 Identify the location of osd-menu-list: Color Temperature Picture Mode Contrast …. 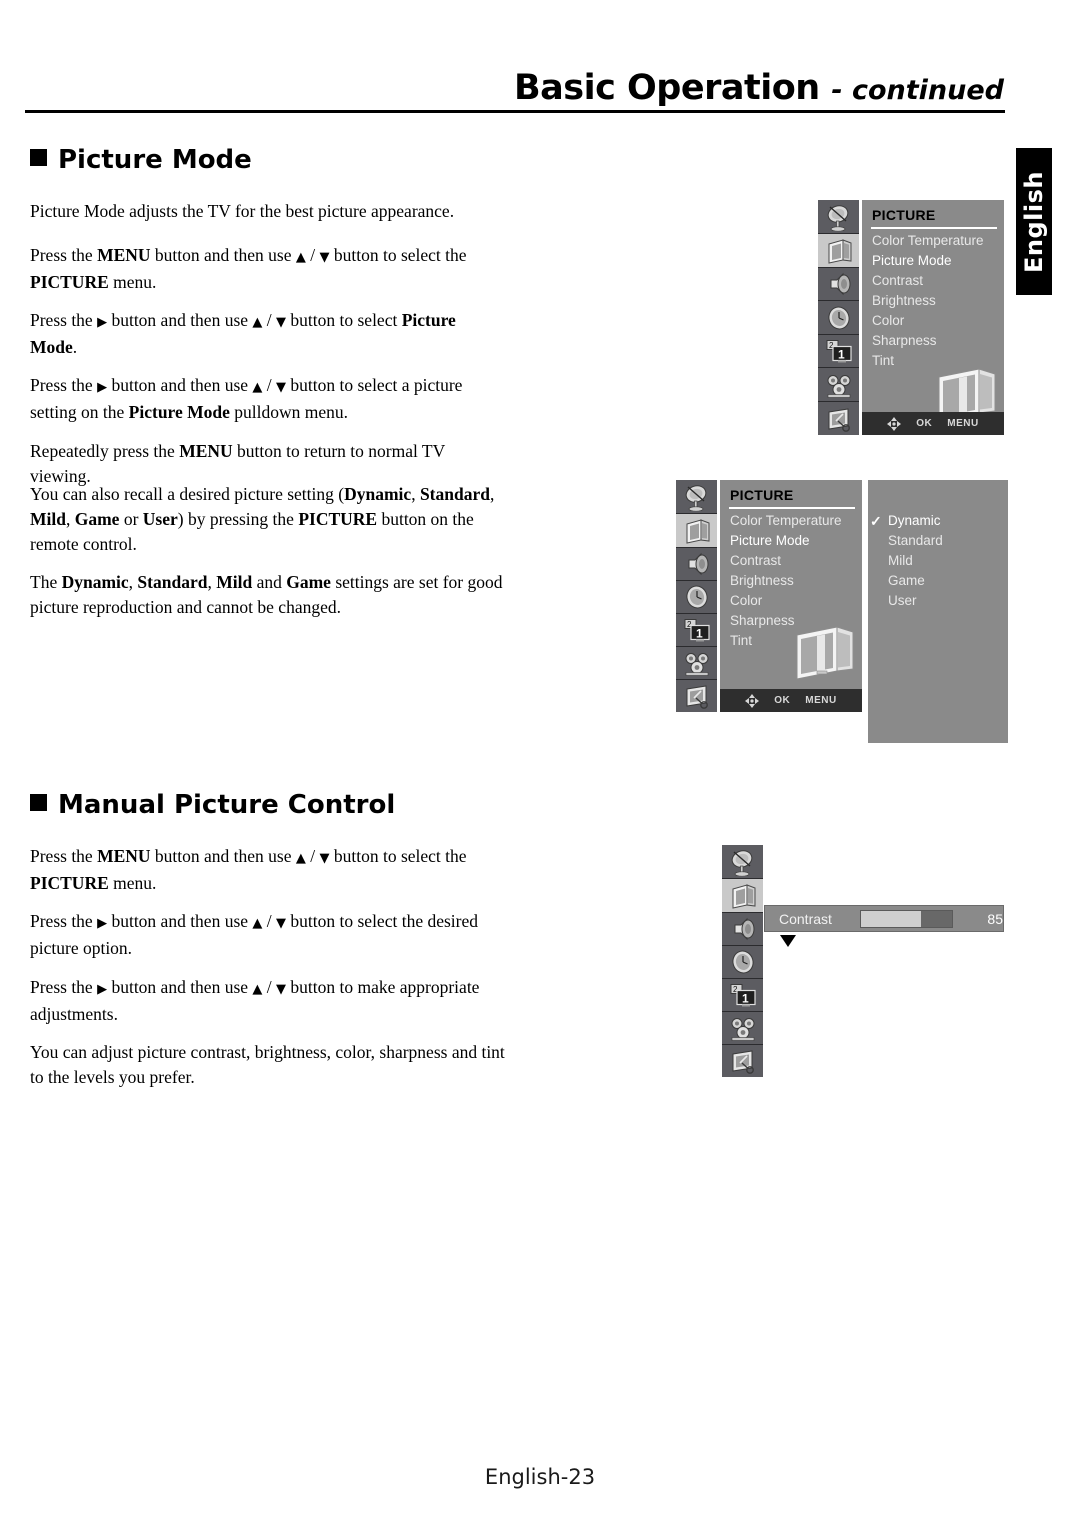
(928, 301).